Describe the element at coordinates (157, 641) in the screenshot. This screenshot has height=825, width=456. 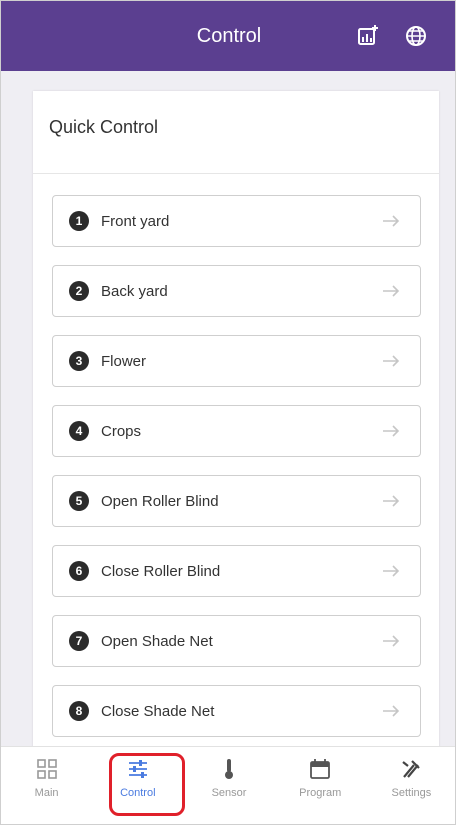
I see `item-label: Open Shade Net` at that location.